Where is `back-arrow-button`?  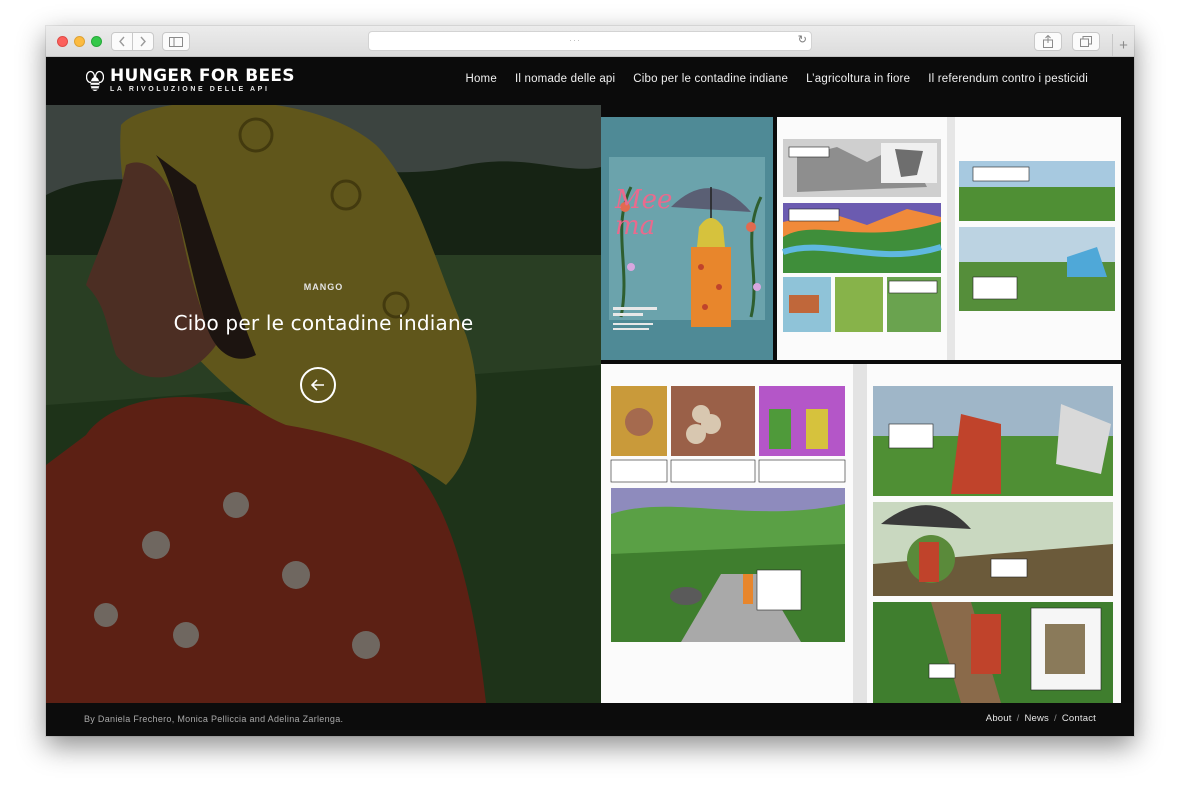 back-arrow-button is located at coordinates (318, 385).